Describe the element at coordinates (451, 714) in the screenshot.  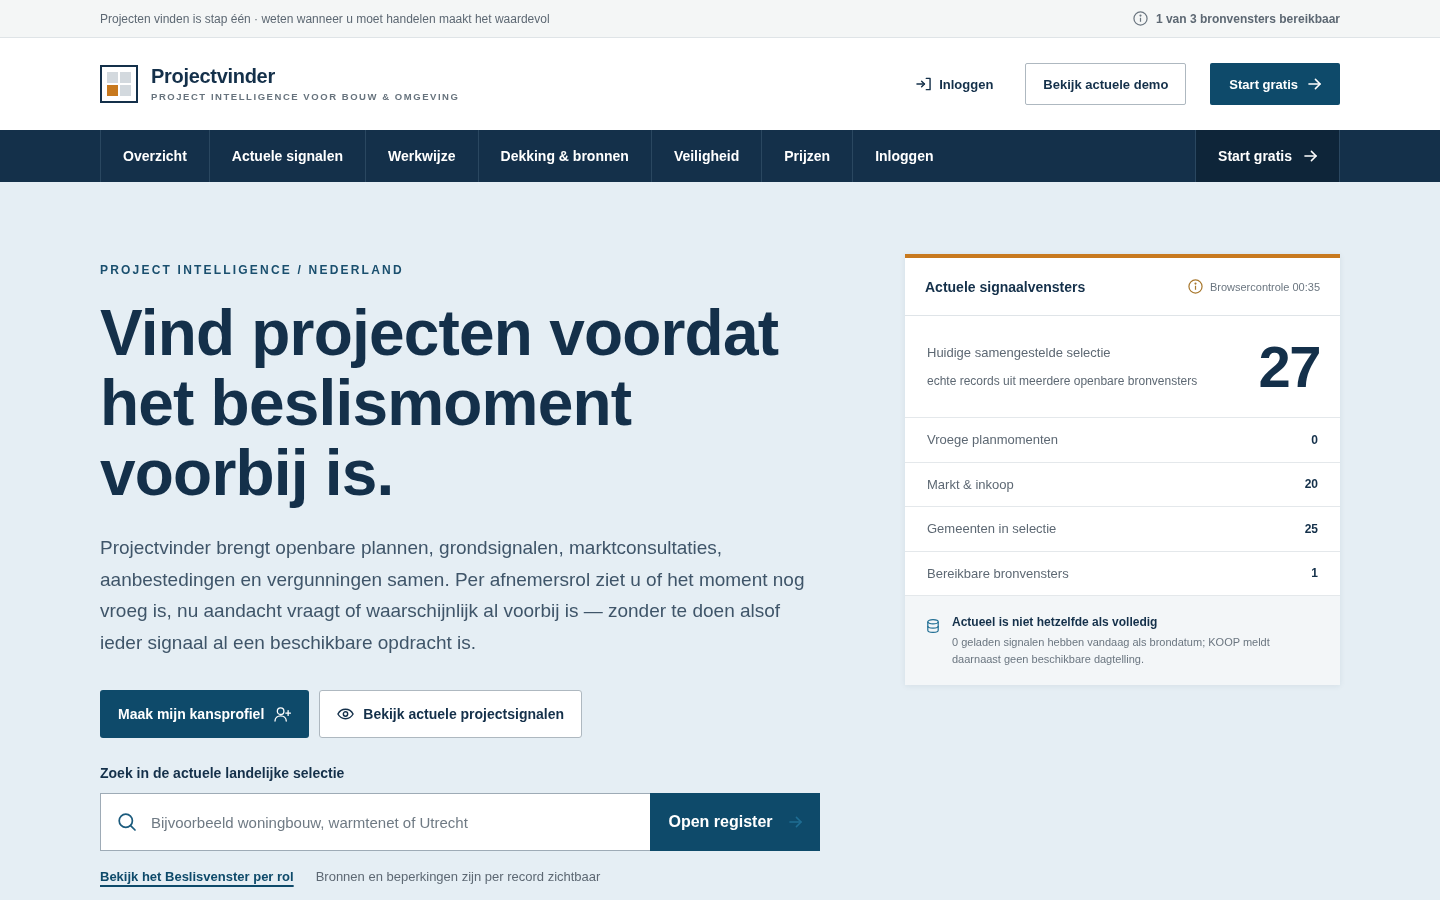
I see `signals-button: Bekijk actuele projectsignalen` at that location.